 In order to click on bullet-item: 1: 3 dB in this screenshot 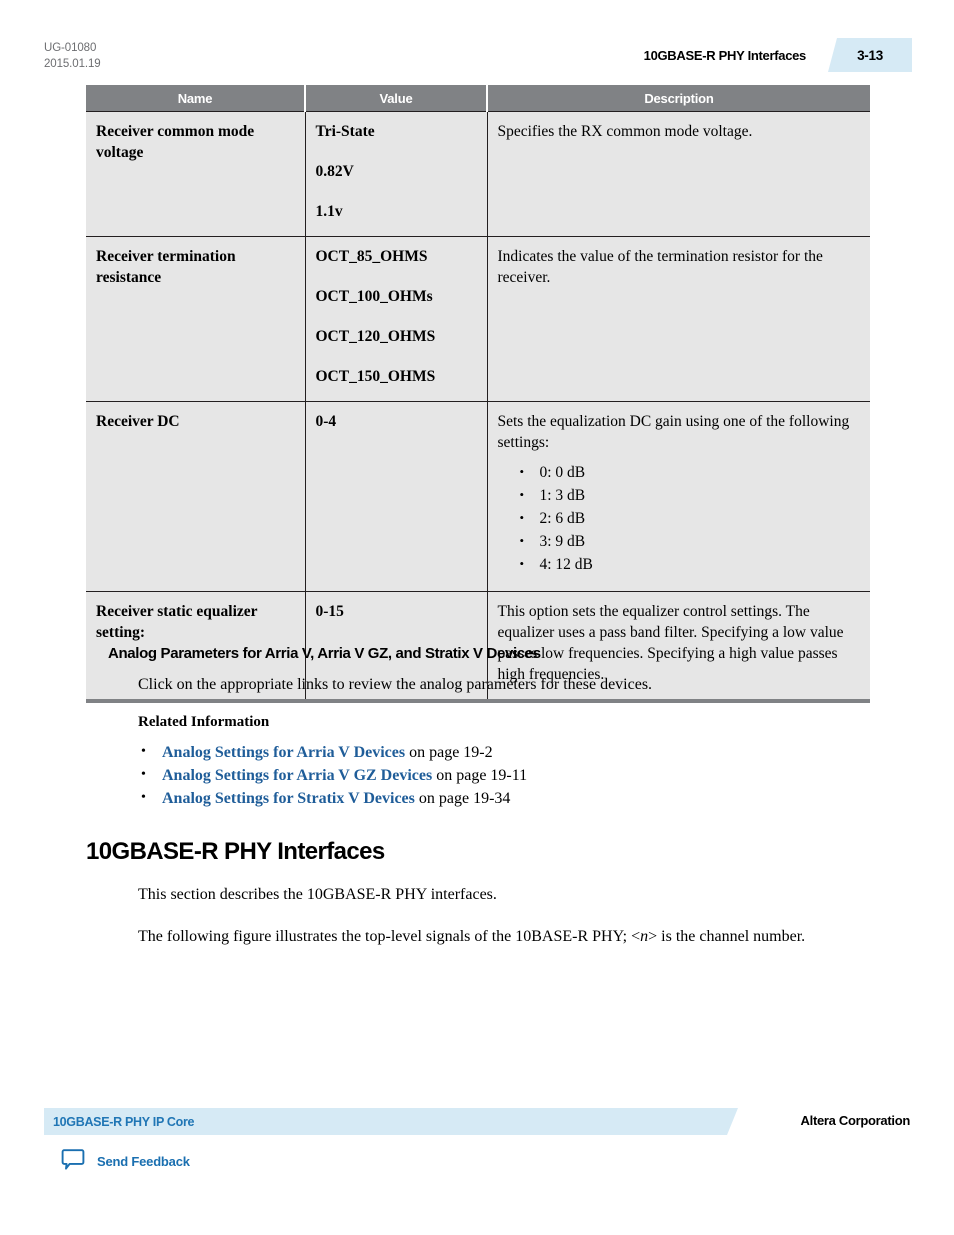, I will do `click(690, 495)`.